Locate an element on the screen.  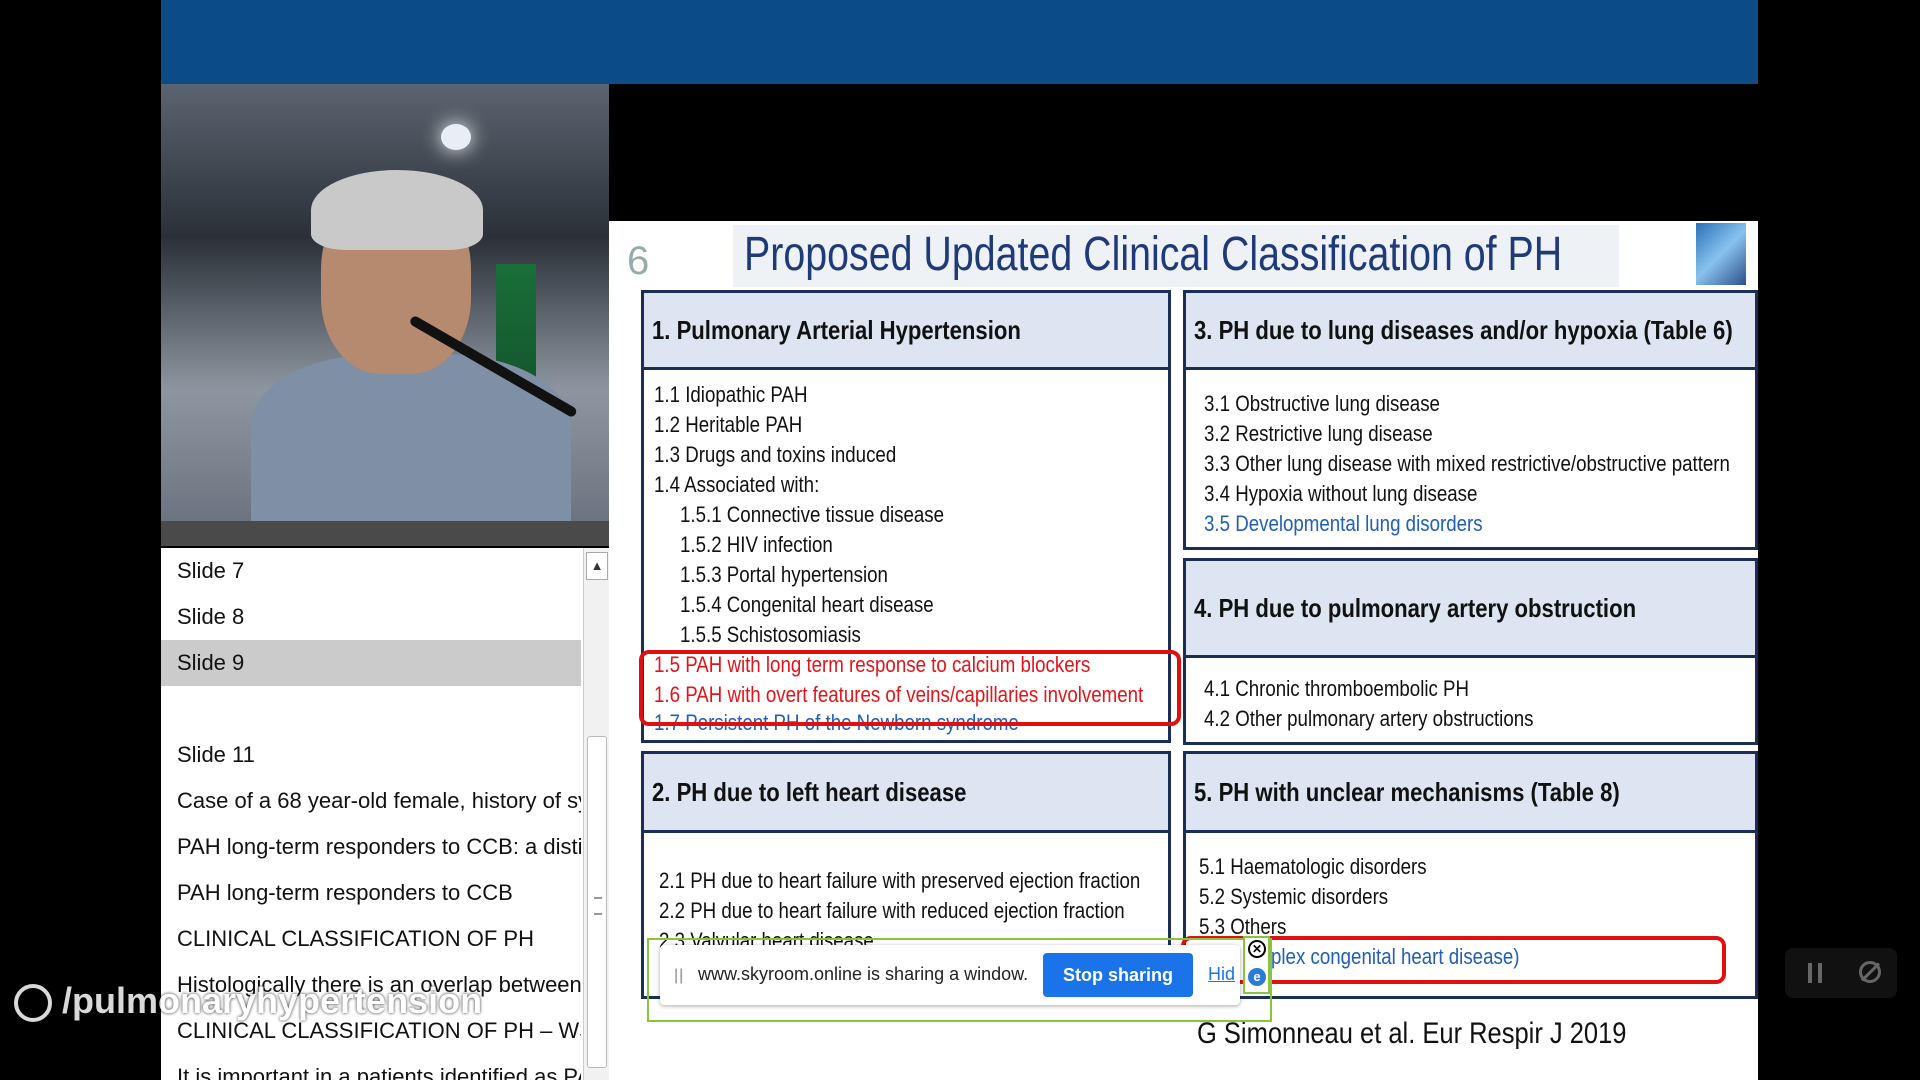
s5-line: 5.1 Haematologic disorders is located at coordinates (1313, 866).